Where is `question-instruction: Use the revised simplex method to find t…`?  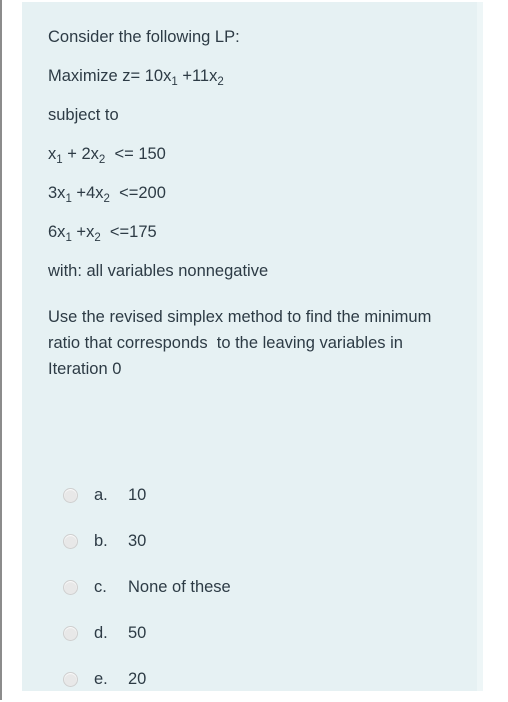
question-instruction: Use the revised simplex method to find t… is located at coordinates (242, 343).